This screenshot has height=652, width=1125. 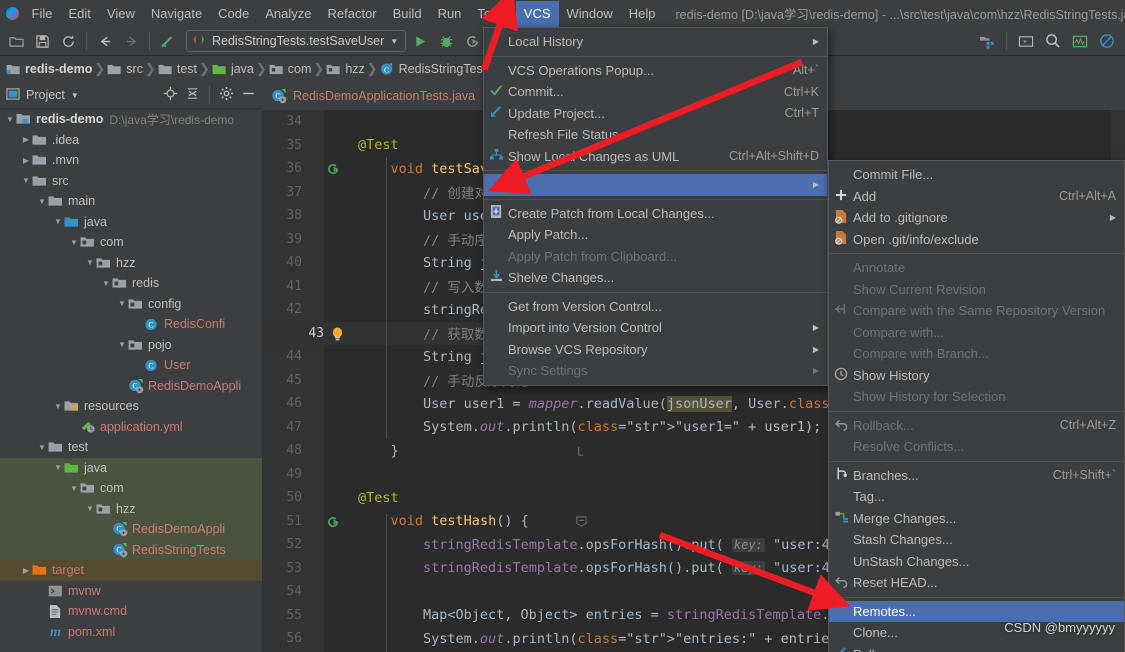 I want to click on tree-item: C RedisStringTests, so click(x=131, y=549).